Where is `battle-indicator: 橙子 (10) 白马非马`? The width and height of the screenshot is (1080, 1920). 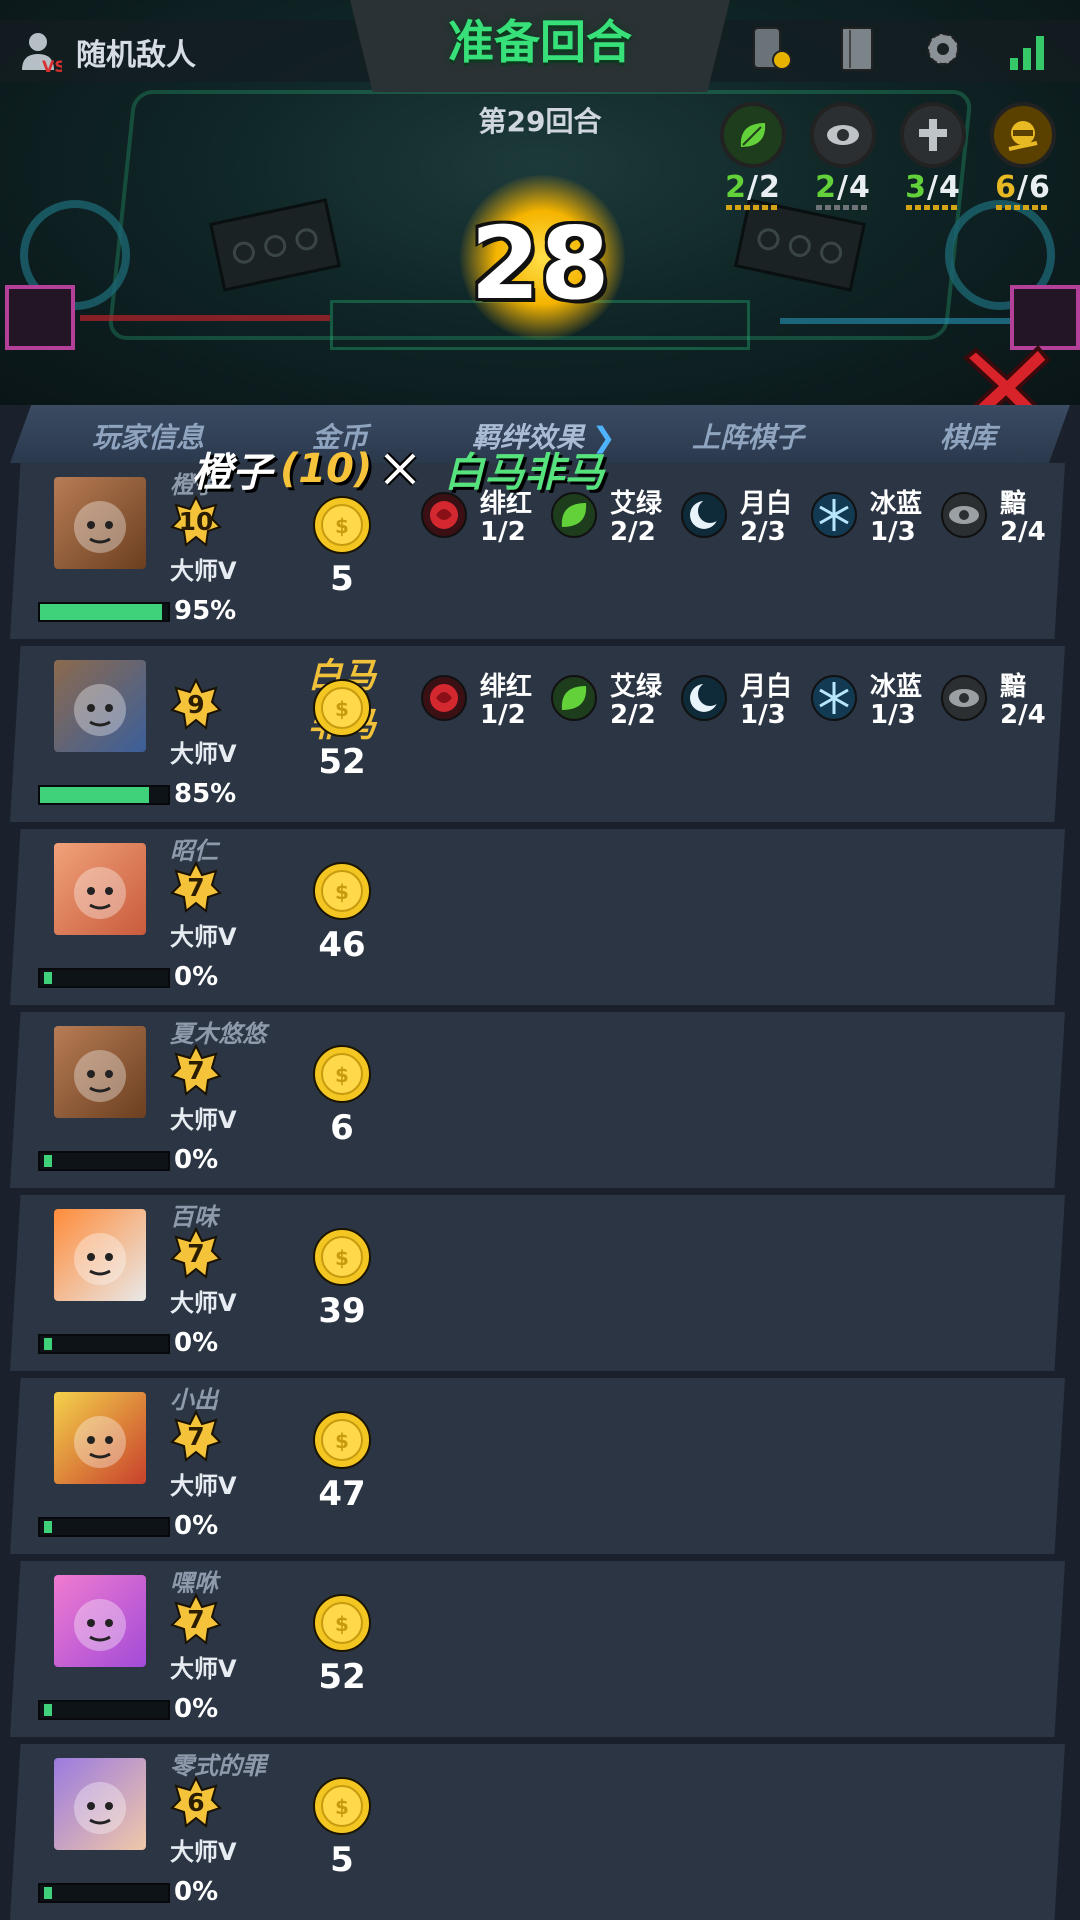 battle-indicator: 橙子 (10) 白马非马 is located at coordinates (398, 469).